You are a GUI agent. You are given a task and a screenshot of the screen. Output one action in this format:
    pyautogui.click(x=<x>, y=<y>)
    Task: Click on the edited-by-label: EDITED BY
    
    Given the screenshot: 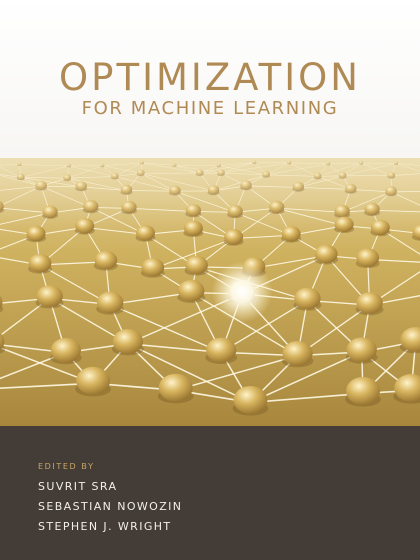 What is the action you would take?
    pyautogui.click(x=66, y=466)
    